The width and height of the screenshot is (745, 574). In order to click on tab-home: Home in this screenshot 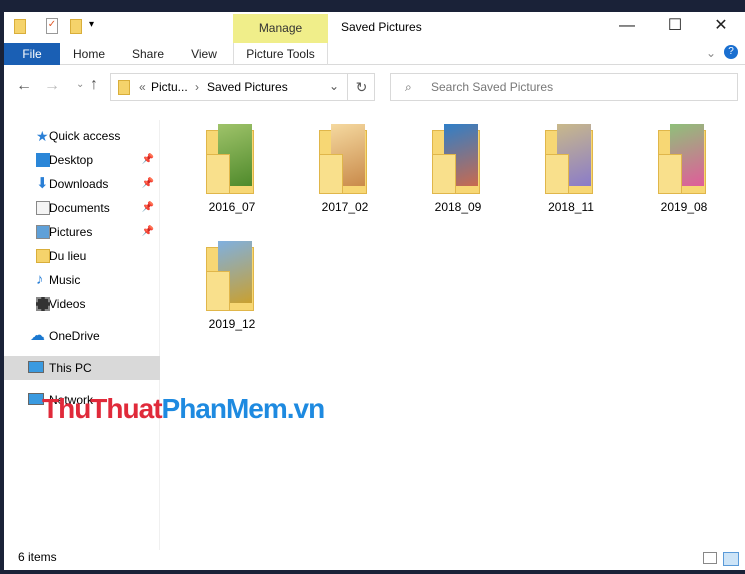, I will do `click(89, 54)`.